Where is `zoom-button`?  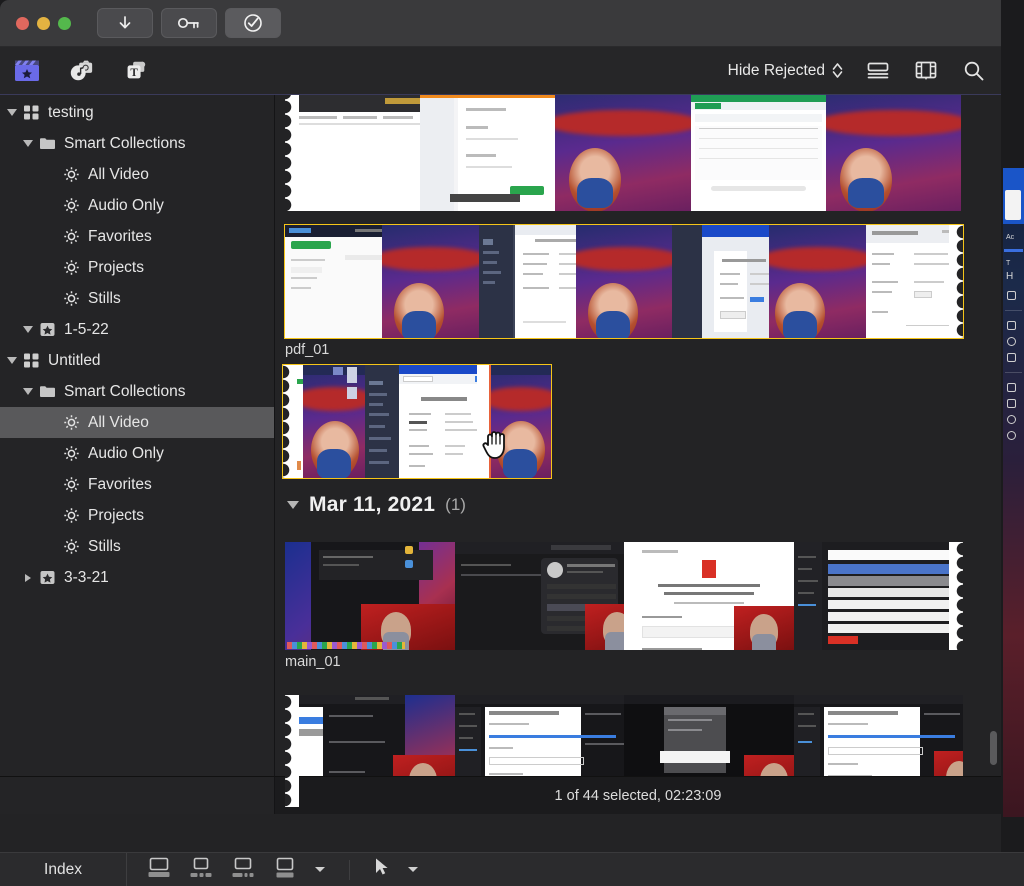 zoom-button is located at coordinates (64, 23).